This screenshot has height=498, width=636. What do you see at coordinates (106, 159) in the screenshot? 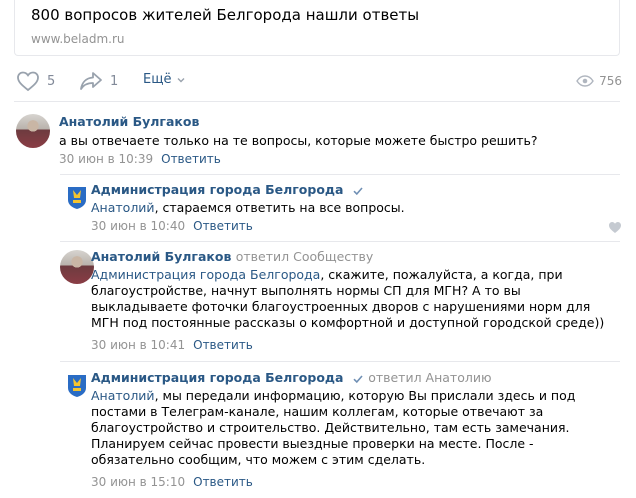
I see `comment-time: 30 июн в 10:39` at bounding box center [106, 159].